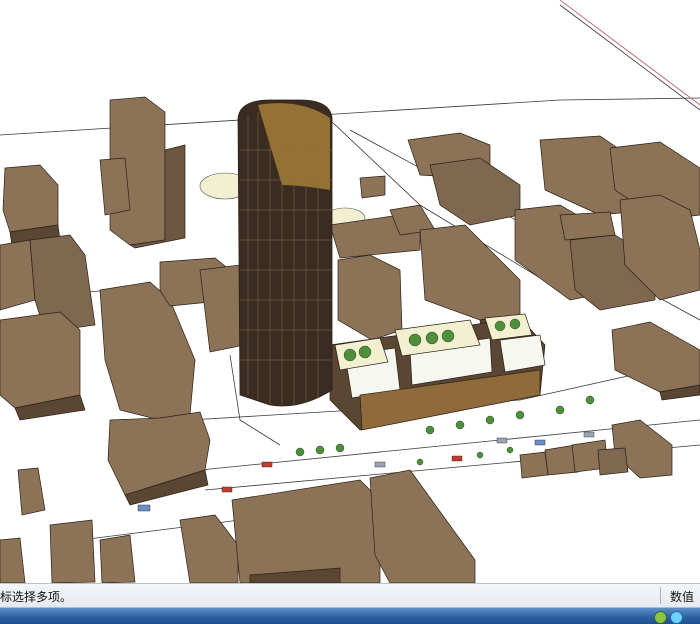 The height and width of the screenshot is (624, 700). What do you see at coordinates (676, 617) in the screenshot?
I see `volume-icon` at bounding box center [676, 617].